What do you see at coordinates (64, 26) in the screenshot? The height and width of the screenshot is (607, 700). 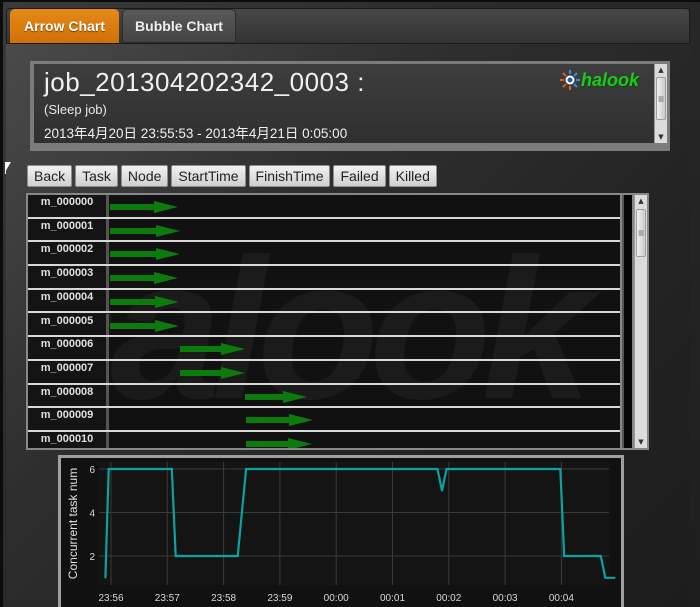 I see `tab-arrow-chart: Arrow Chart` at bounding box center [64, 26].